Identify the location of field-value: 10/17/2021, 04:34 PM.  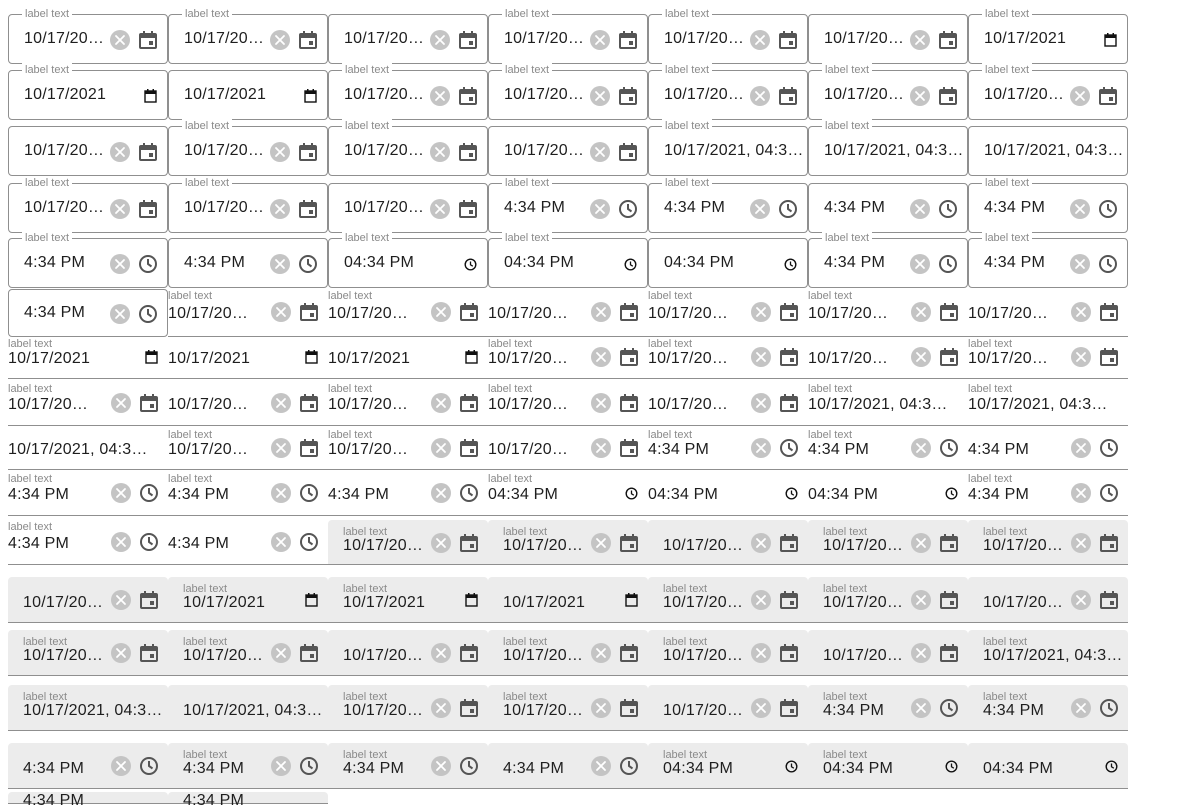
(79, 450).